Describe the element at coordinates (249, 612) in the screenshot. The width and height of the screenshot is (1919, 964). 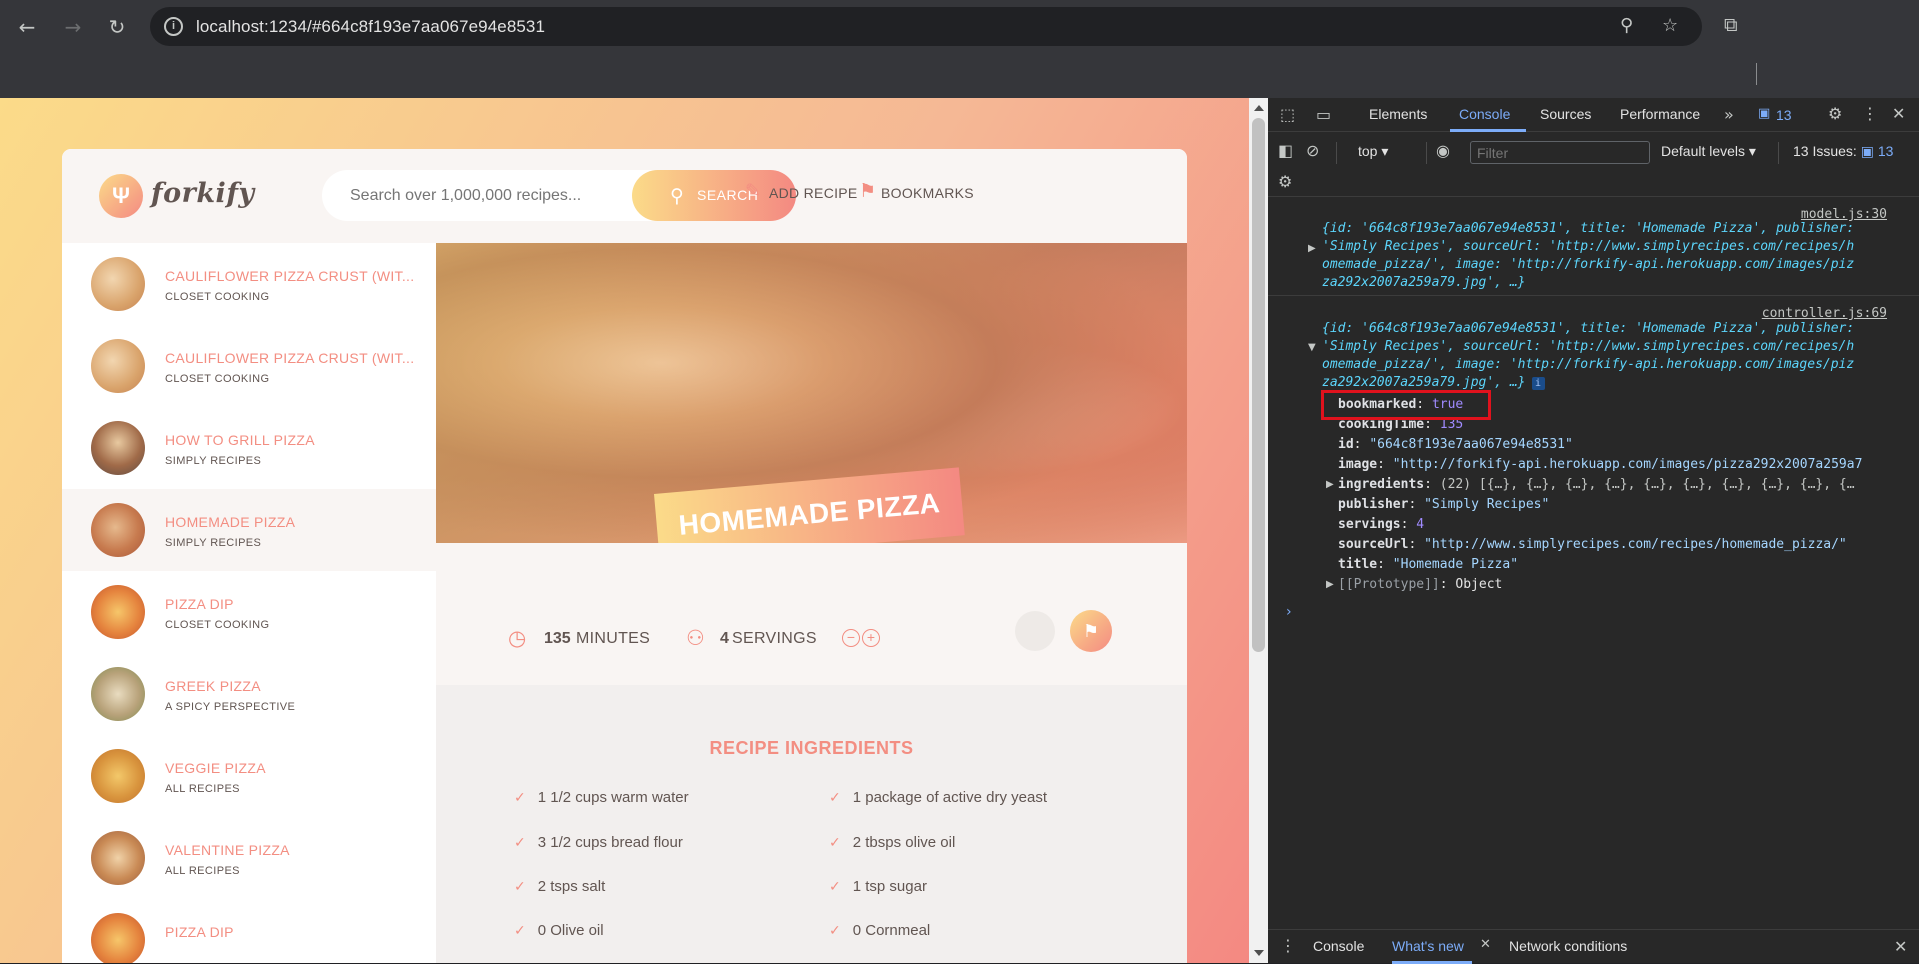
I see `result-item: PIZZA DIP CLOSET COOKING` at that location.